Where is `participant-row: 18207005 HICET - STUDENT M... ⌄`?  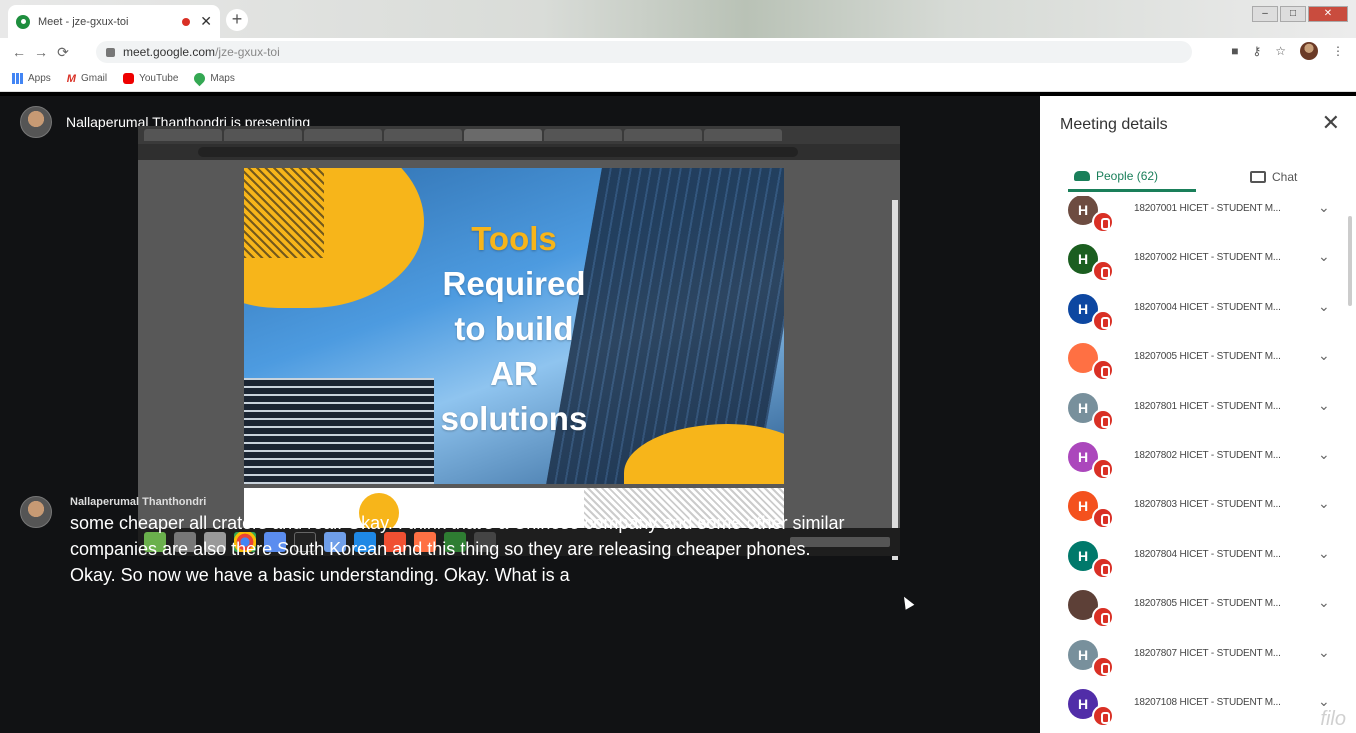
participant-row: 18207005 HICET - STUDENT M... ⌄ is located at coordinates (1198, 357).